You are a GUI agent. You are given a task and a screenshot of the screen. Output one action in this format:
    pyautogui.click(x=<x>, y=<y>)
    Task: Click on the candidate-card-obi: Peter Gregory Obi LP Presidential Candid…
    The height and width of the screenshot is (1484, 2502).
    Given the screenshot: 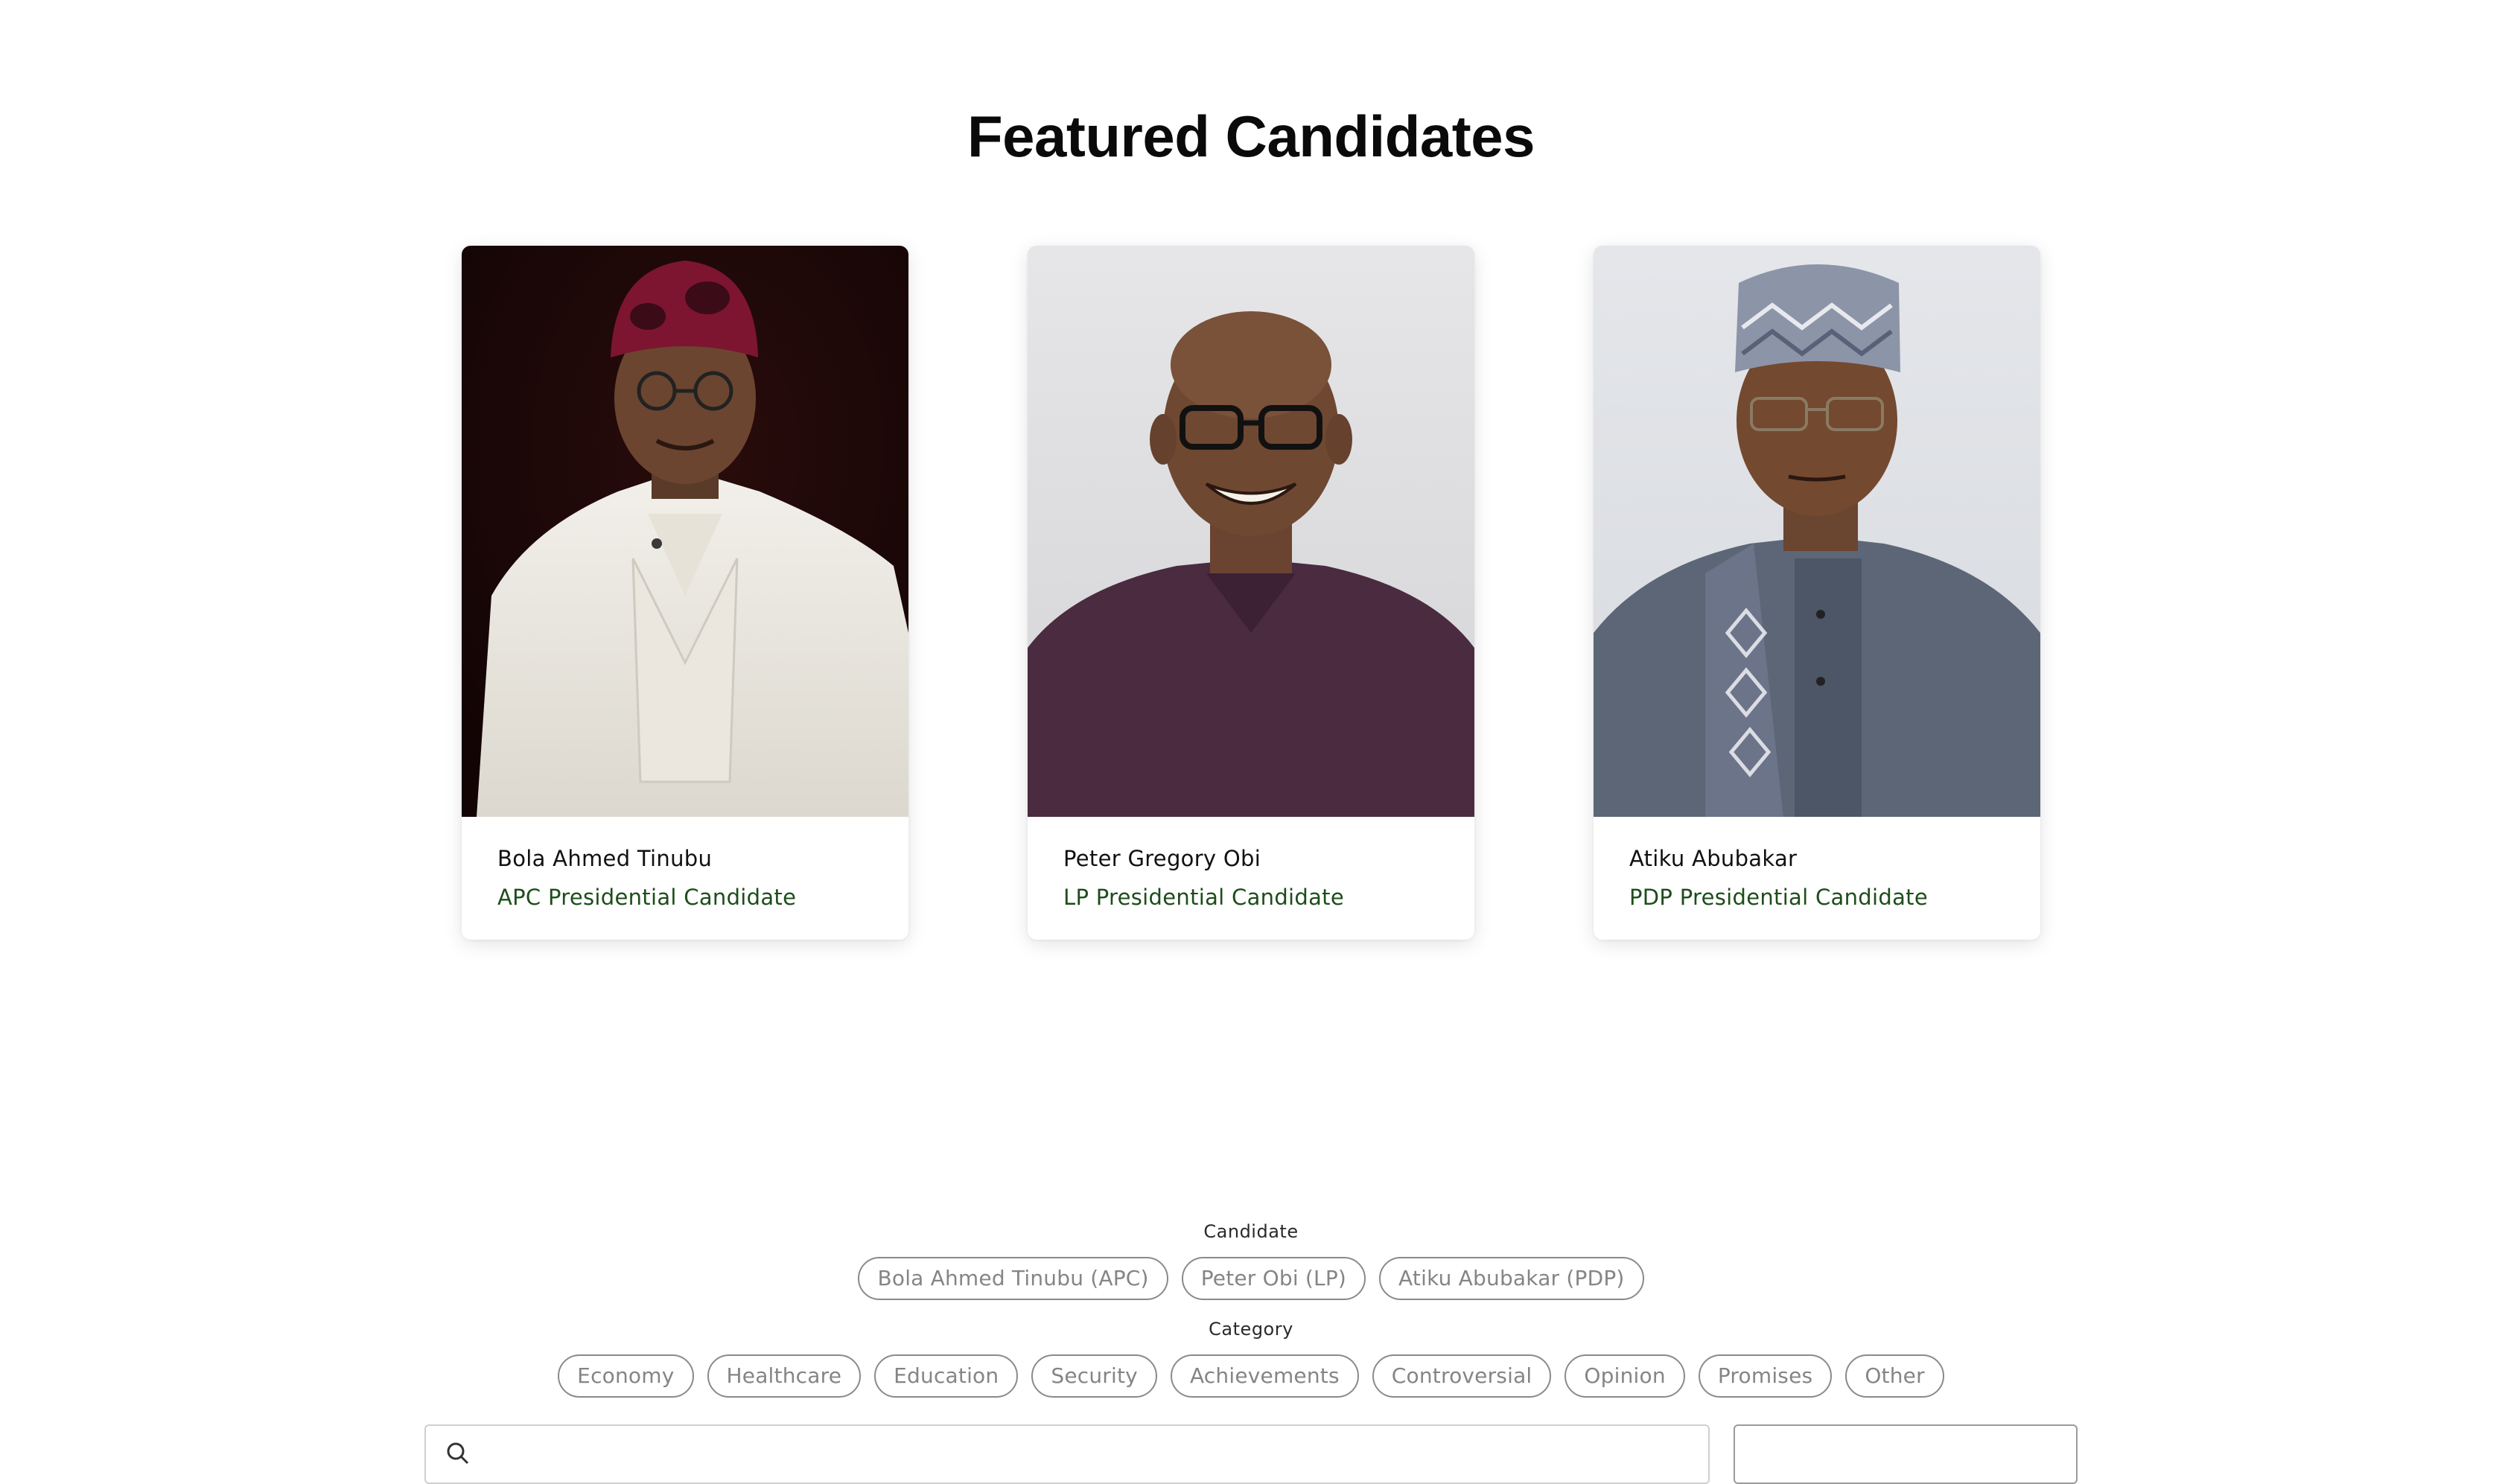 What is the action you would take?
    pyautogui.click(x=1251, y=593)
    